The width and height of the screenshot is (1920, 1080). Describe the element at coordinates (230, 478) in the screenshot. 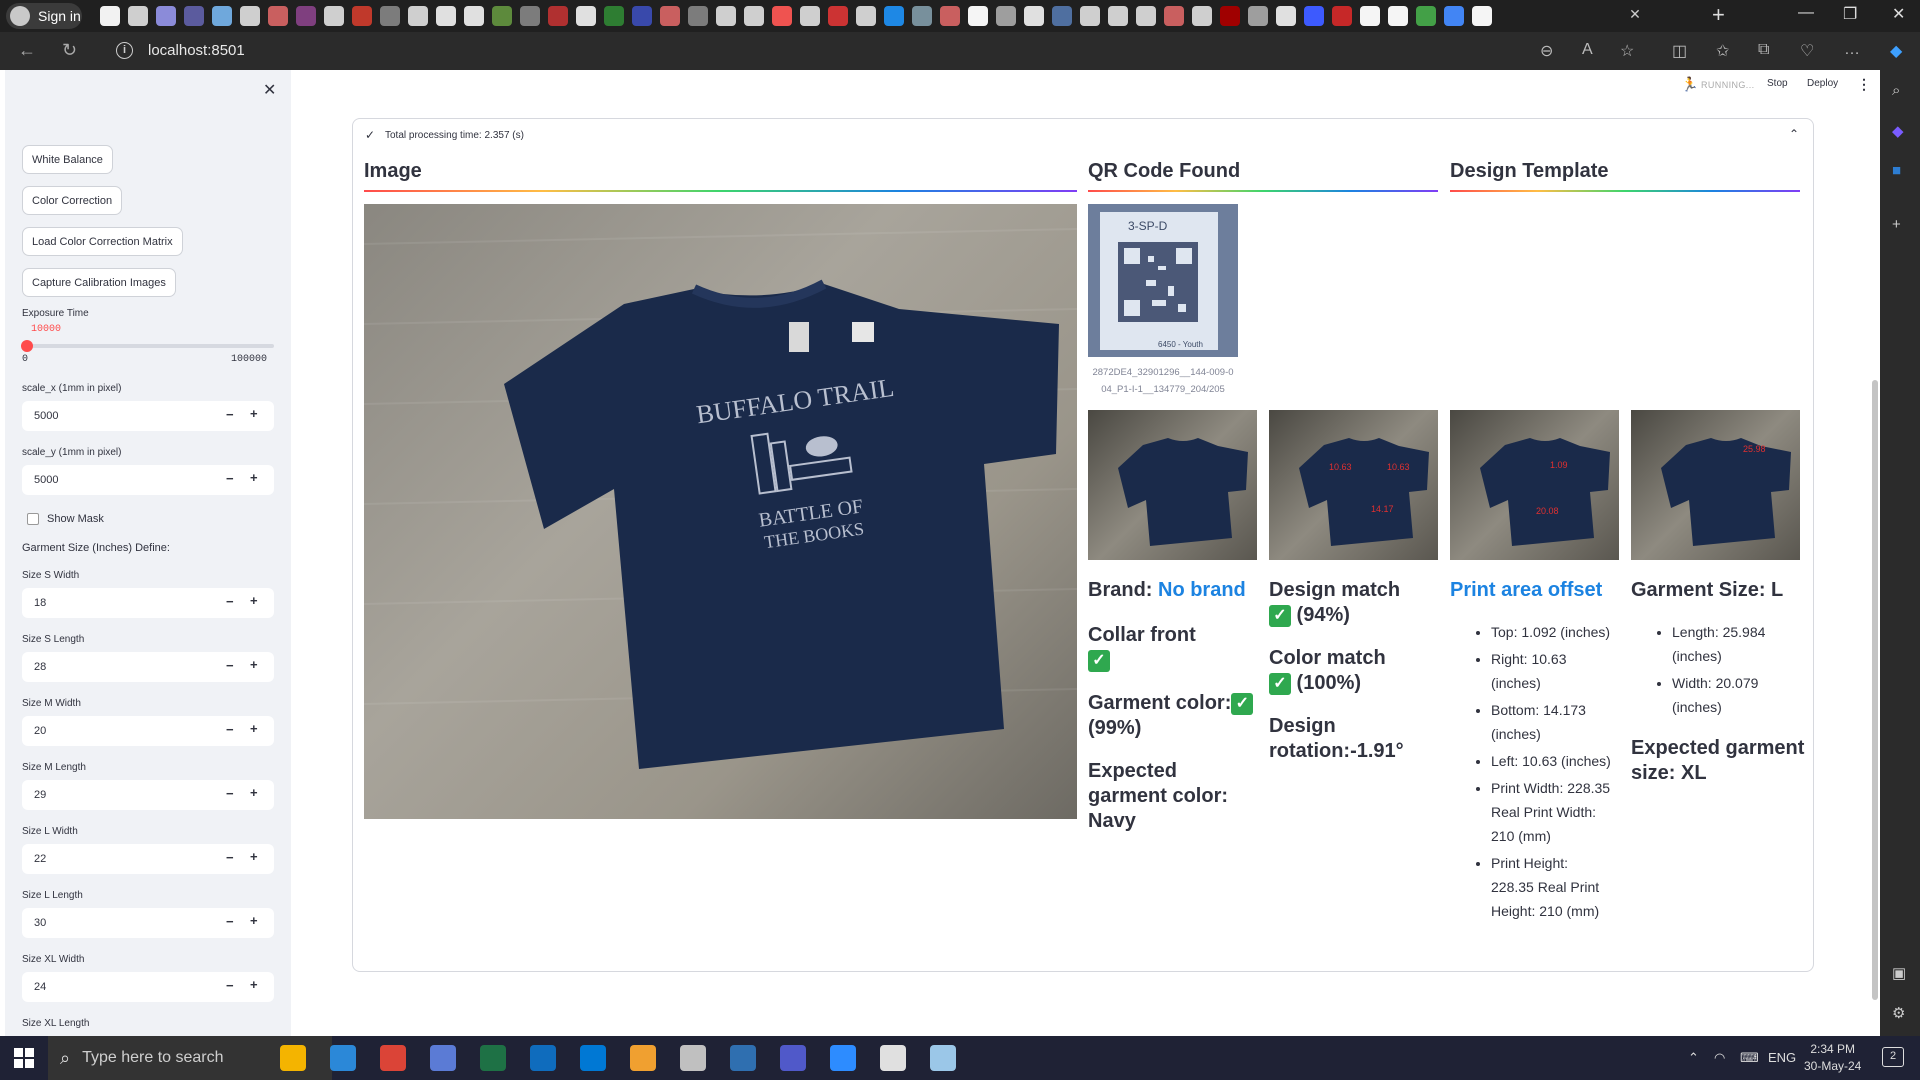

I see `scale-y-decrement: −` at that location.